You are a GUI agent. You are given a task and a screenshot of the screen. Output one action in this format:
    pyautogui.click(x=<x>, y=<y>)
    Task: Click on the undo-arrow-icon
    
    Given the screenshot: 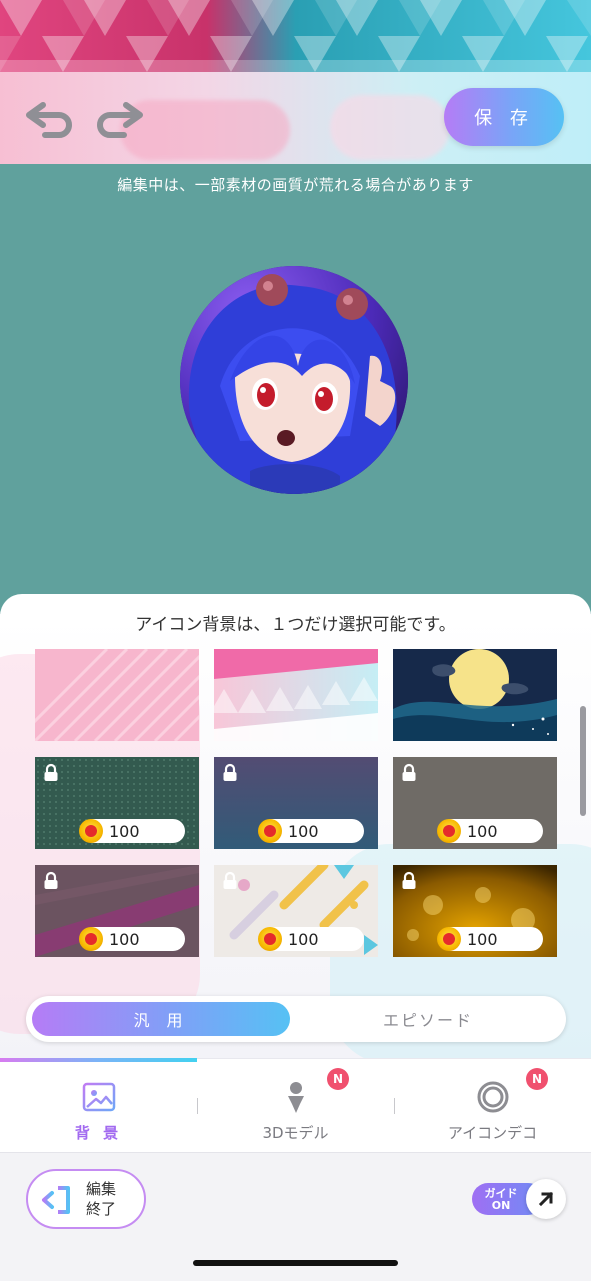 What is the action you would take?
    pyautogui.click(x=49, y=120)
    